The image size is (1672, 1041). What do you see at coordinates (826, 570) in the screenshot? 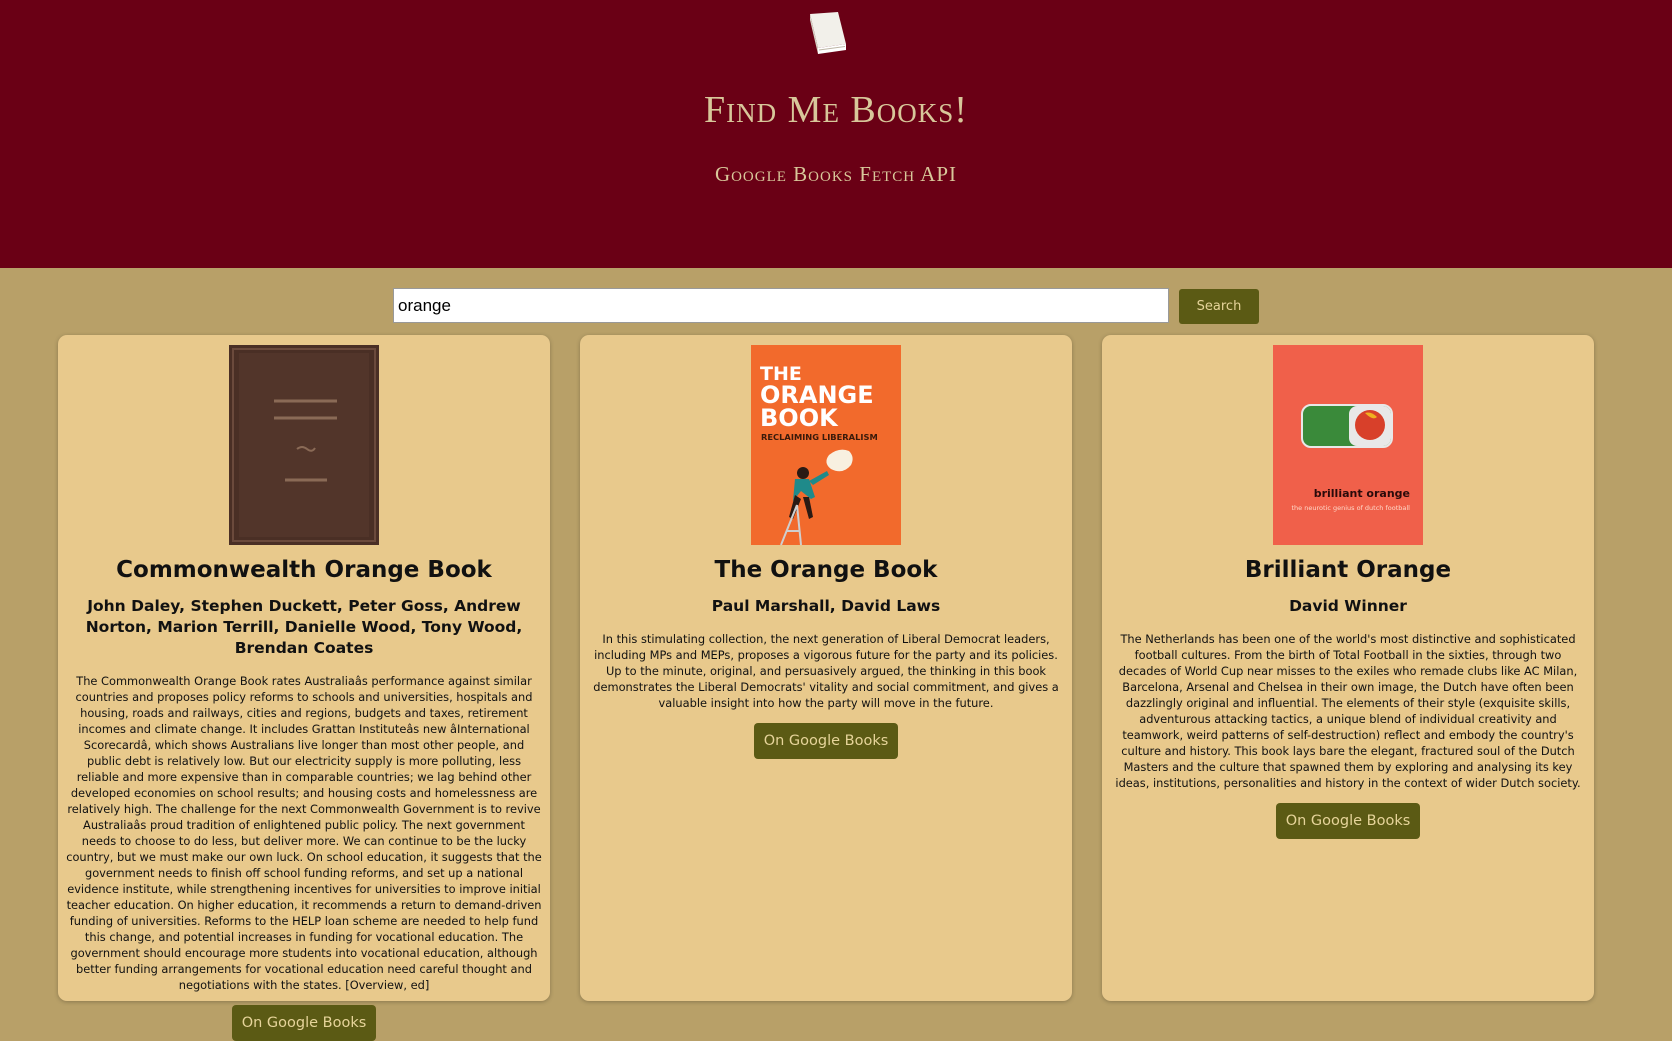
I see `book-title: The Orange Book` at bounding box center [826, 570].